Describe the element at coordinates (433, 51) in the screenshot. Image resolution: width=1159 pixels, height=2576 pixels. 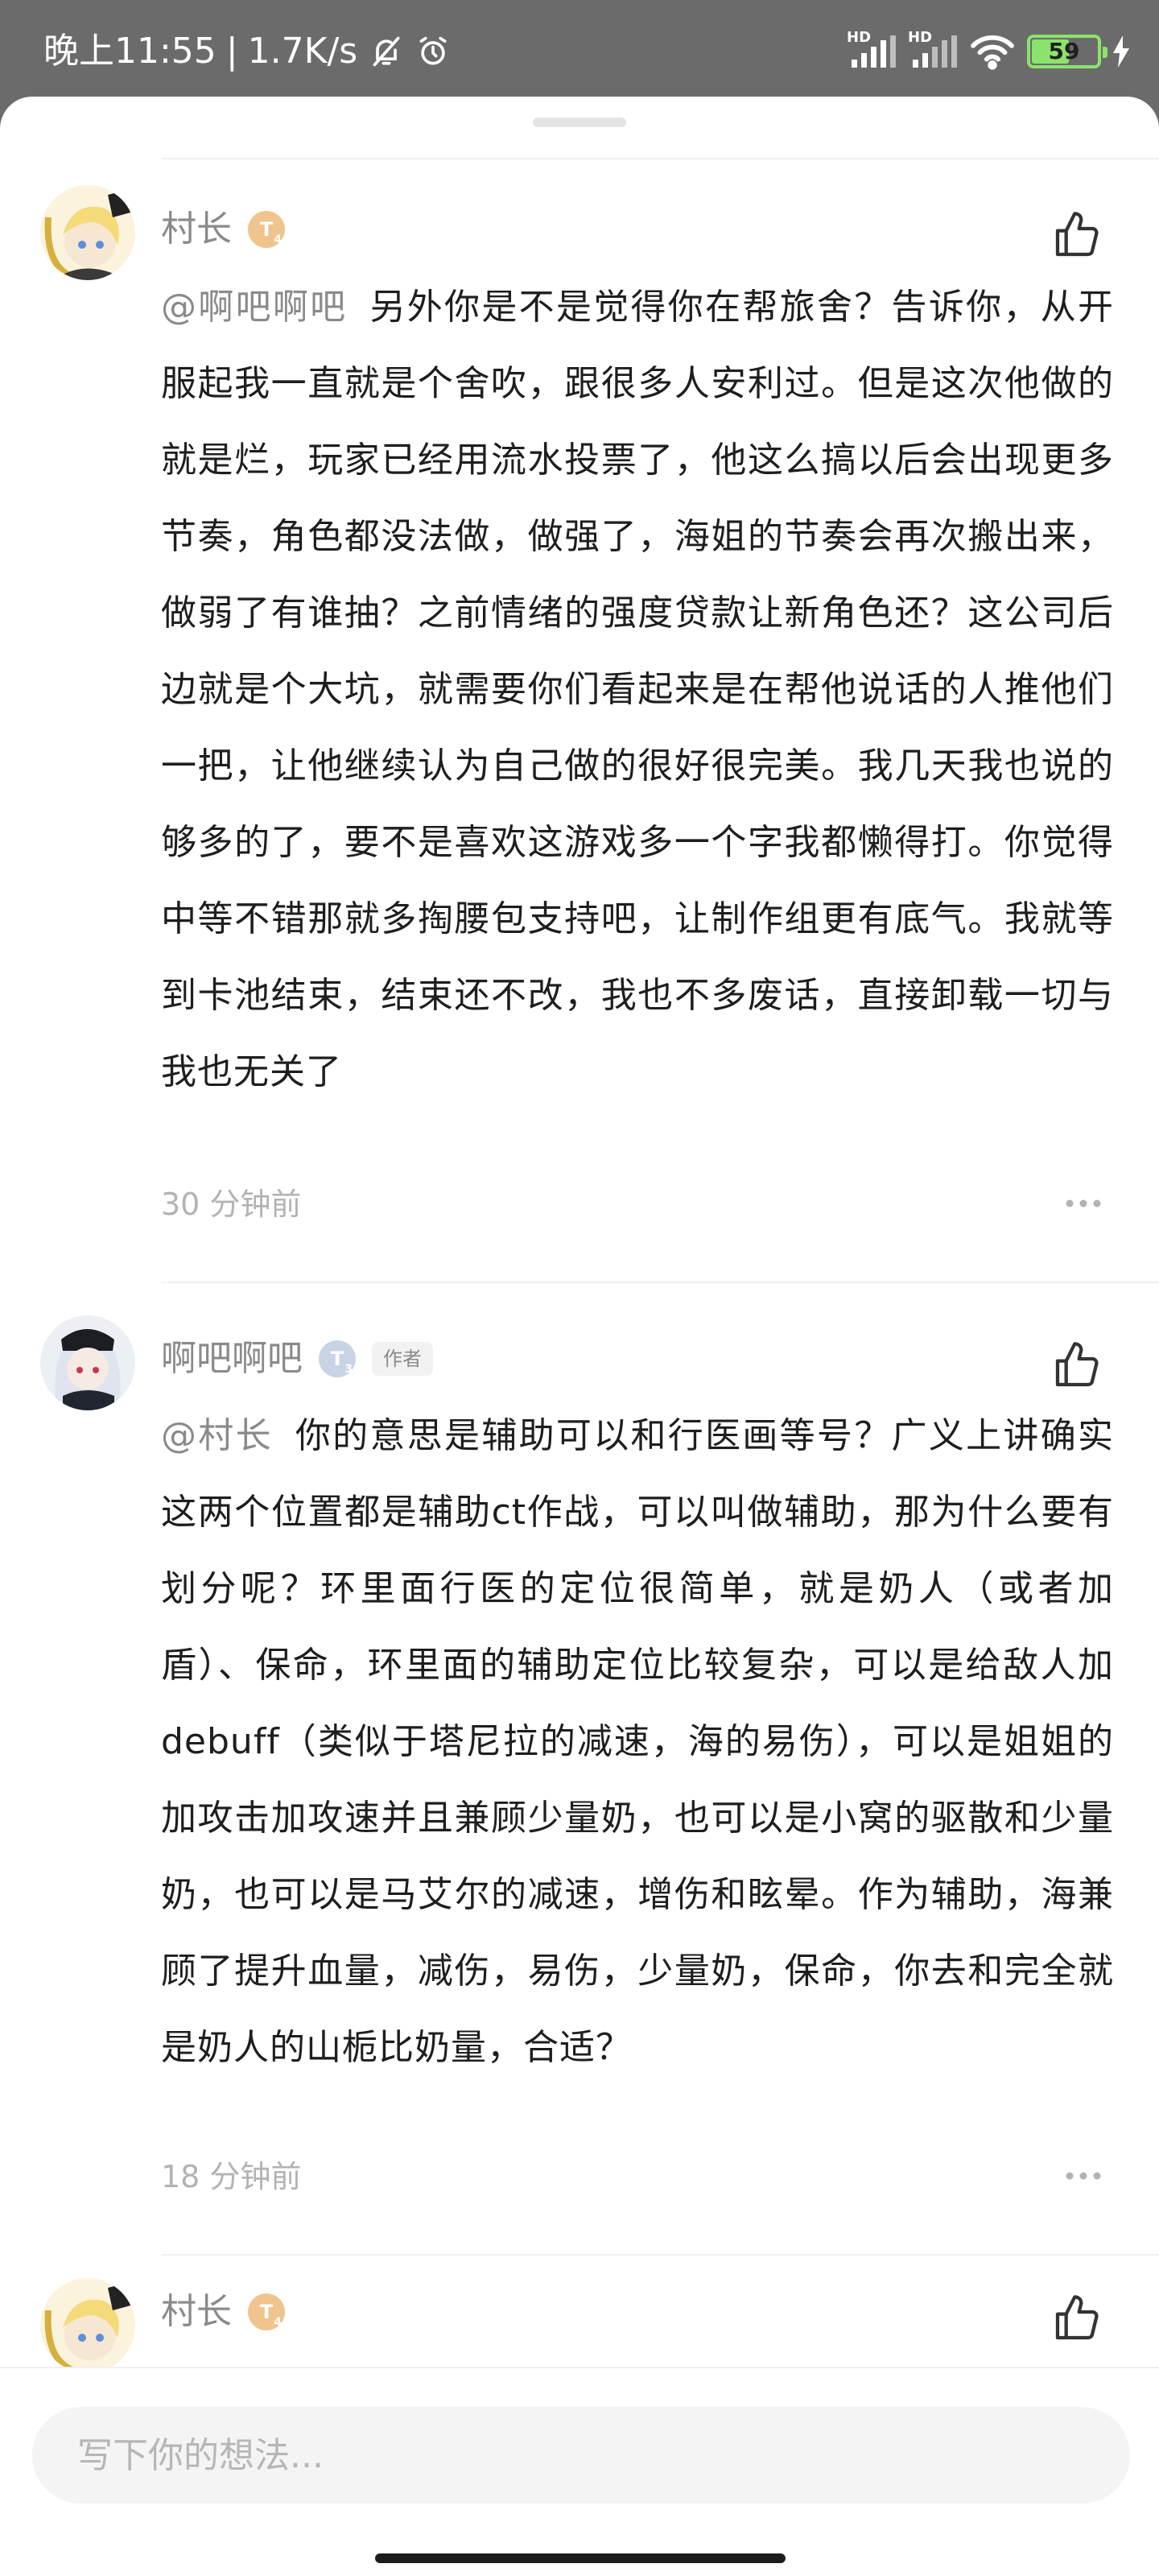
I see `alarm-icon` at that location.